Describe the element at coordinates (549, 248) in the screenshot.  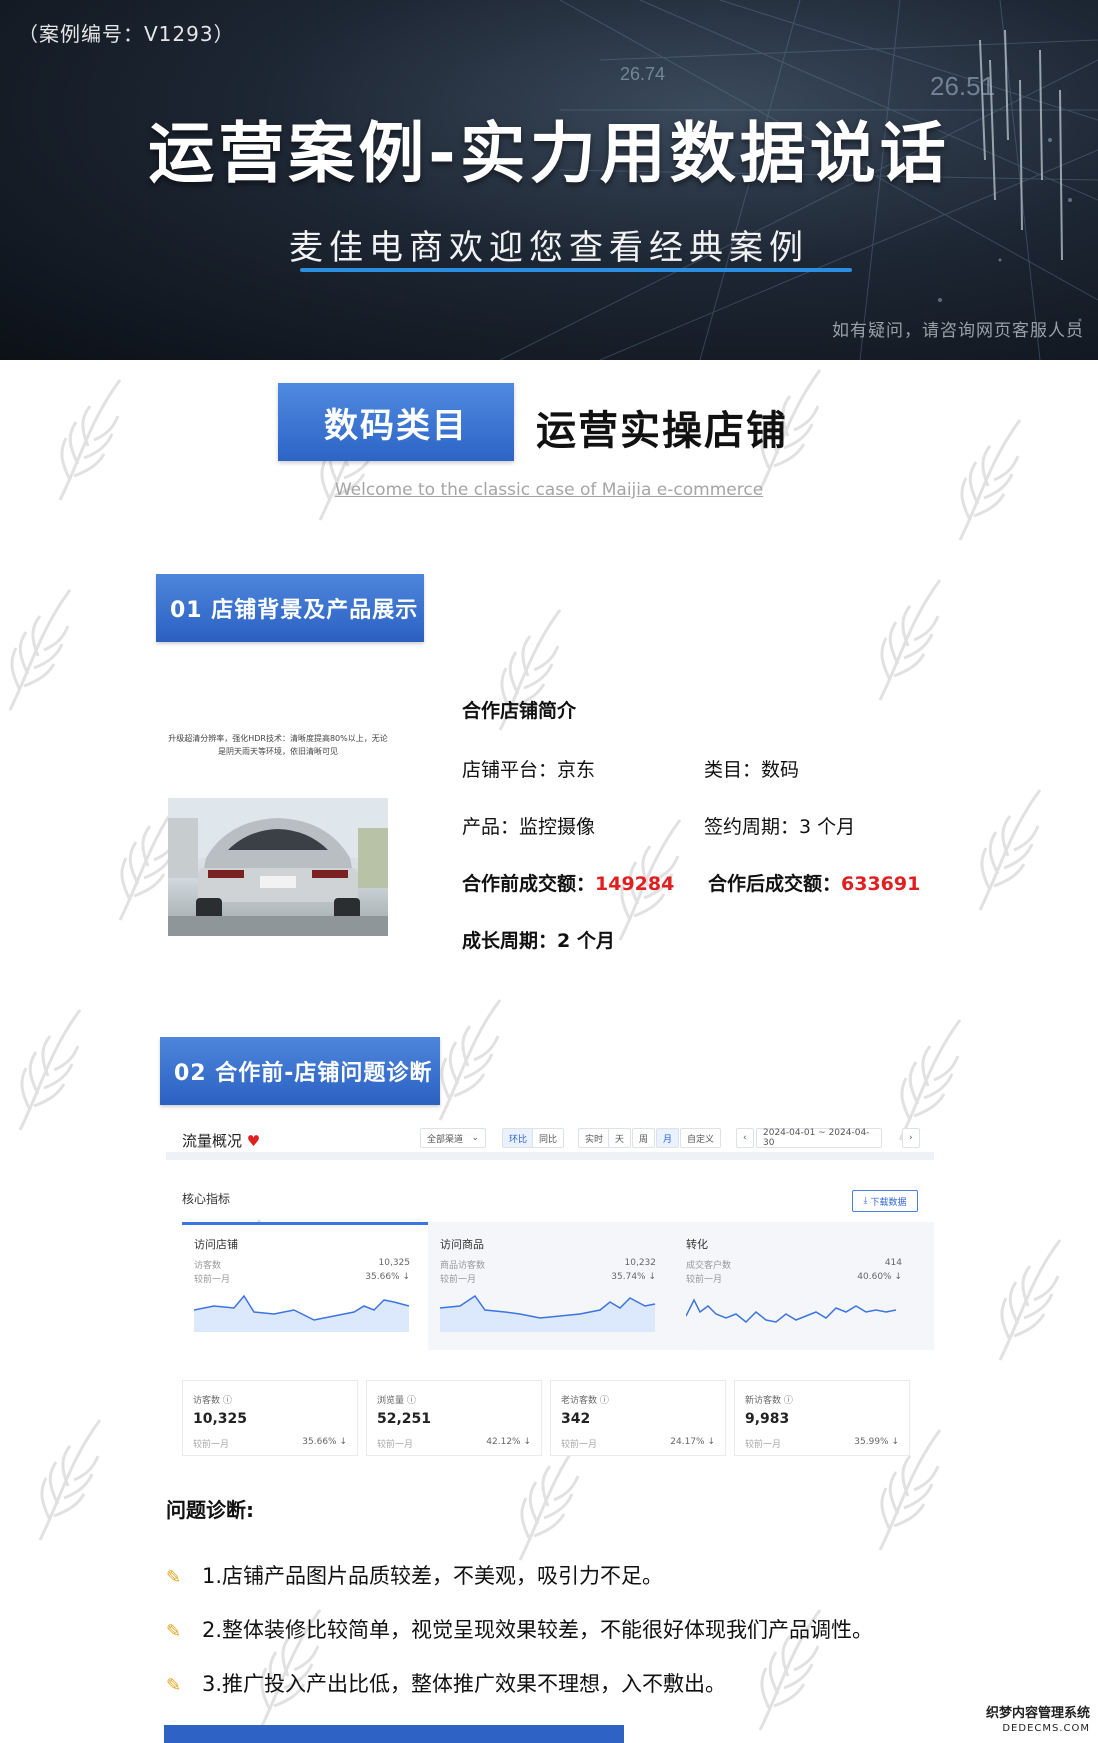
I see `banner-subtitle: 麦佳电商欢迎您查看经典案例` at that location.